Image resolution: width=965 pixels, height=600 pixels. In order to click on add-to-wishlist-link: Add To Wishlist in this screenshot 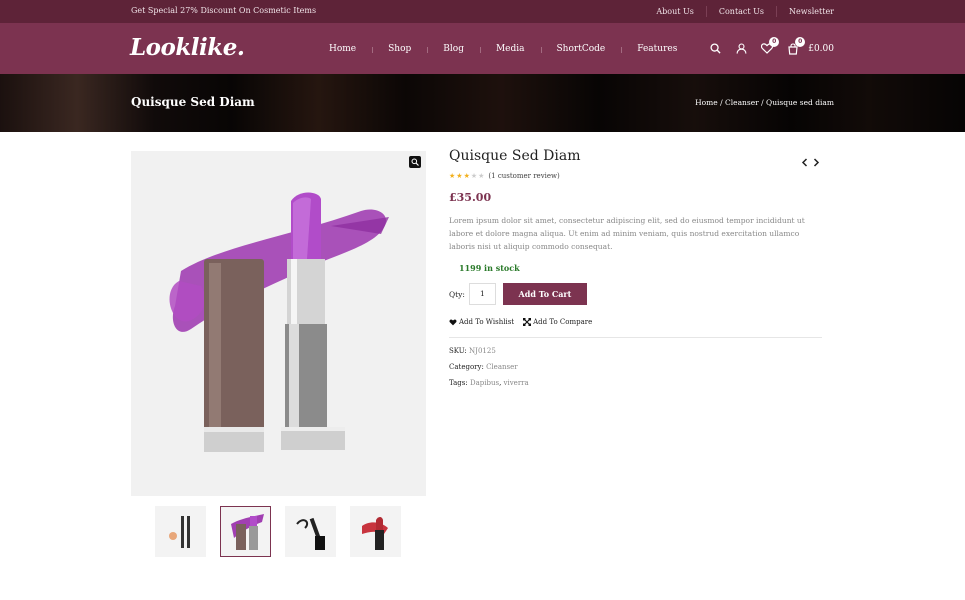, I will do `click(481, 322)`.